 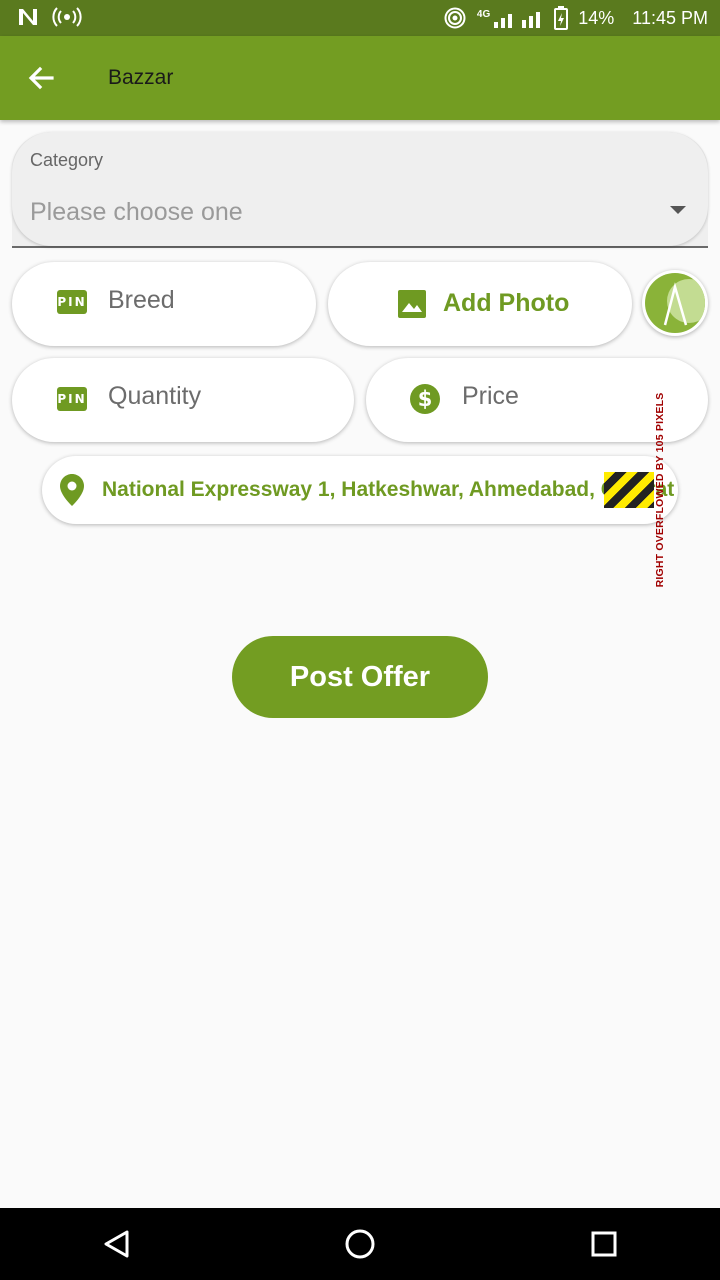 I want to click on nav-back-button, so click(x=118, y=1244).